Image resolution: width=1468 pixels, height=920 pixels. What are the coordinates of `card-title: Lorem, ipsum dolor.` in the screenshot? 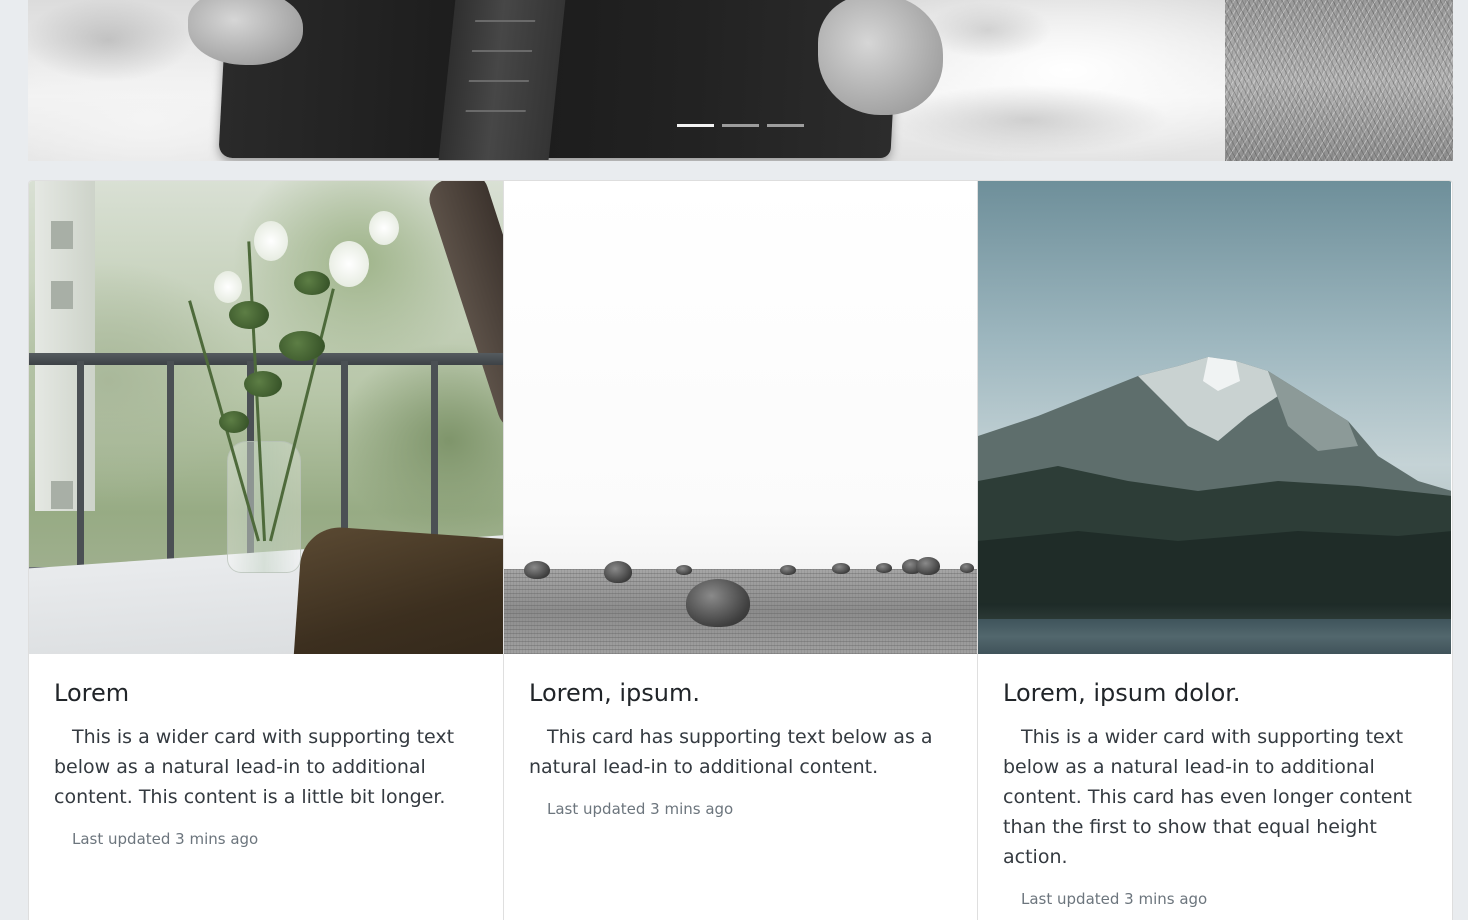 It's located at (1122, 693).